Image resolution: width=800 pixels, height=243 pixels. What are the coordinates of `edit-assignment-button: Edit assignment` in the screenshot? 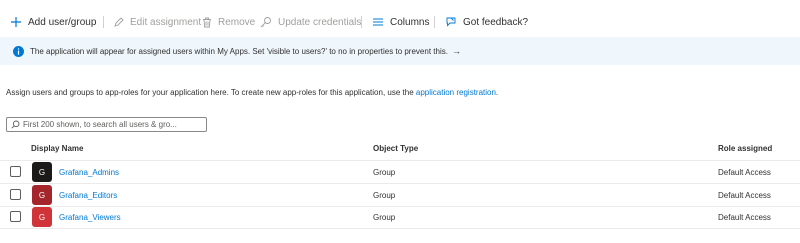 It's located at (157, 22).